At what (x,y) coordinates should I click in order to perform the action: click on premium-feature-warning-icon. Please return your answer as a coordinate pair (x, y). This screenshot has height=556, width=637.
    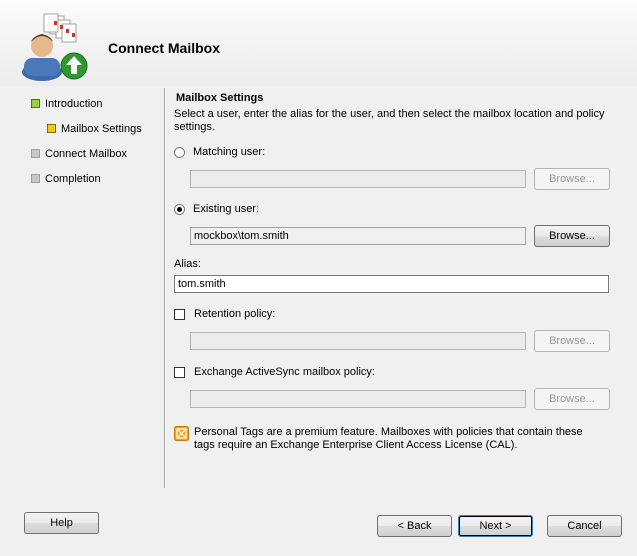
    Looking at the image, I should click on (181, 433).